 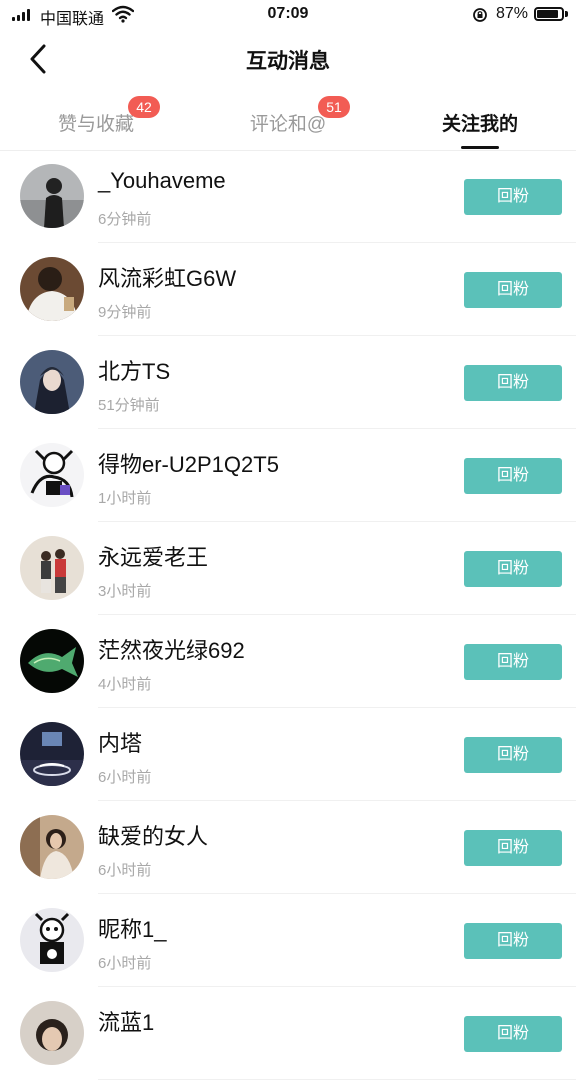 What do you see at coordinates (126, 1021) in the screenshot?
I see `user-name: 流蓝1` at bounding box center [126, 1021].